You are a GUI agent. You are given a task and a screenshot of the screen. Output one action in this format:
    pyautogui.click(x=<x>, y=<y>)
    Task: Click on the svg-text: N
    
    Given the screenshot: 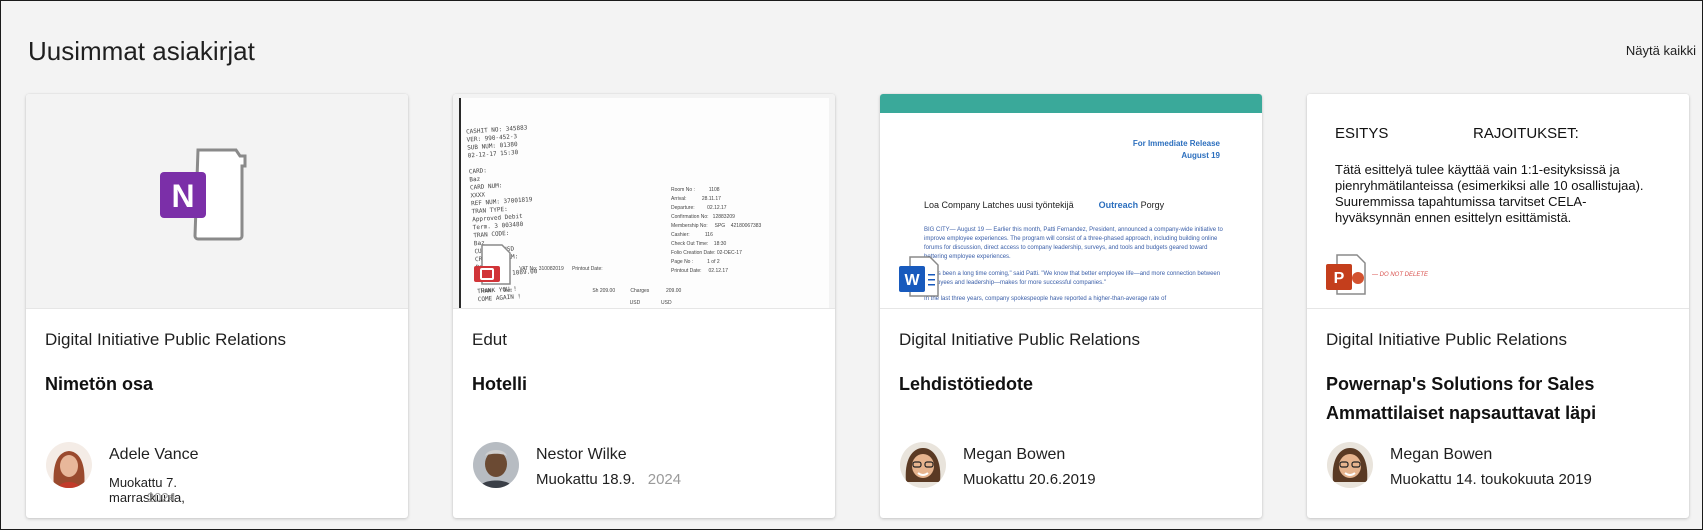 What is the action you would take?
    pyautogui.click(x=182, y=196)
    